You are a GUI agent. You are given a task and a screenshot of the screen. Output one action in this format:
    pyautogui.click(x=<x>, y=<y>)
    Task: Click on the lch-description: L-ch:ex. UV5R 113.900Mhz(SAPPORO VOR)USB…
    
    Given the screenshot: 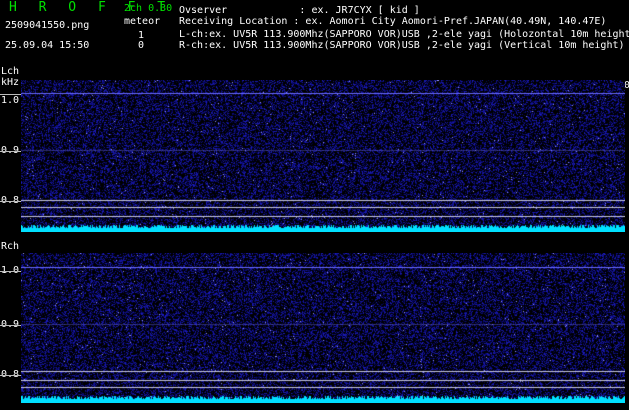 What is the action you would take?
    pyautogui.click(x=404, y=34)
    